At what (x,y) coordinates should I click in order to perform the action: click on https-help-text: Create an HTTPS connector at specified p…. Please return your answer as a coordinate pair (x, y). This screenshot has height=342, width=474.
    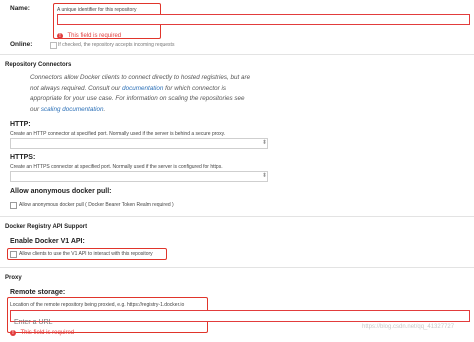
    Looking at the image, I should click on (116, 167).